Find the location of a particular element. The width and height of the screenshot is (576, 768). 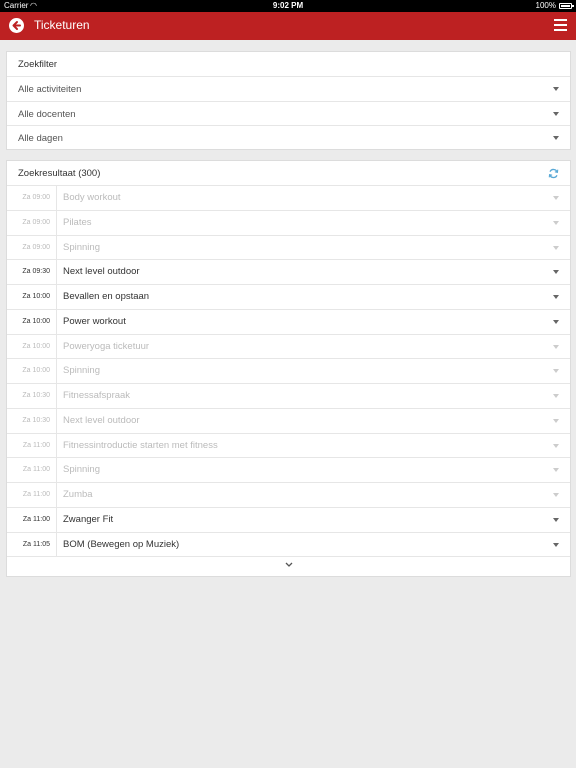

result-time: Za 11:05 is located at coordinates (32, 544).